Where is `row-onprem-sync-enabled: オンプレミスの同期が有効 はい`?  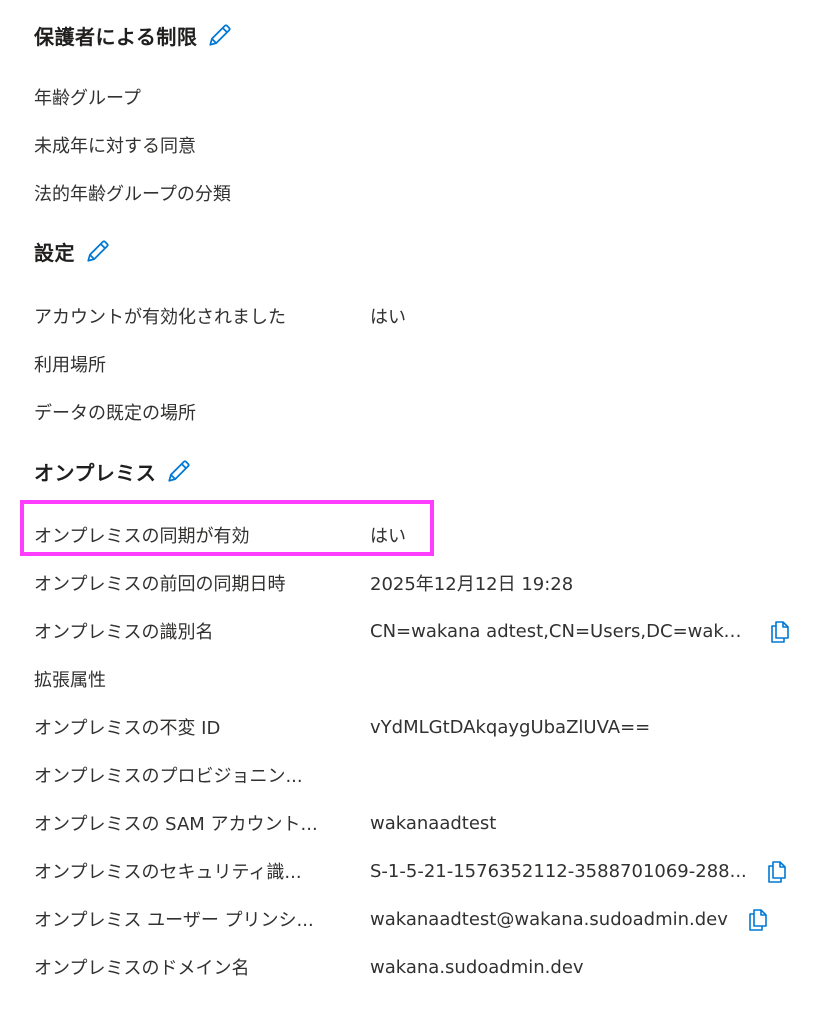
row-onprem-sync-enabled: オンプレミスの同期が有効 はい is located at coordinates (430, 535).